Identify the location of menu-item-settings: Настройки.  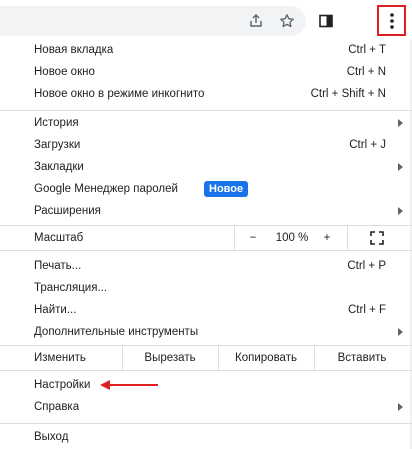
(206, 385).